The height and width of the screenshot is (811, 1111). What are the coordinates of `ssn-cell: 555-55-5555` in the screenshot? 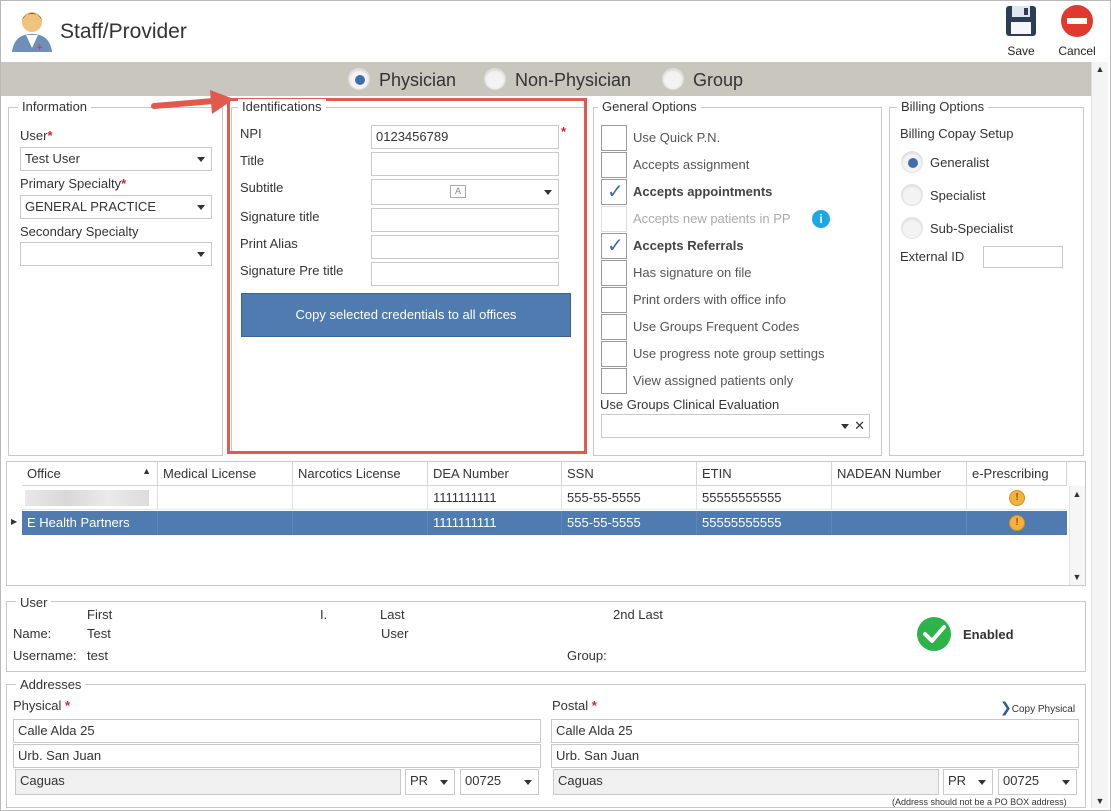 It's located at (629, 498).